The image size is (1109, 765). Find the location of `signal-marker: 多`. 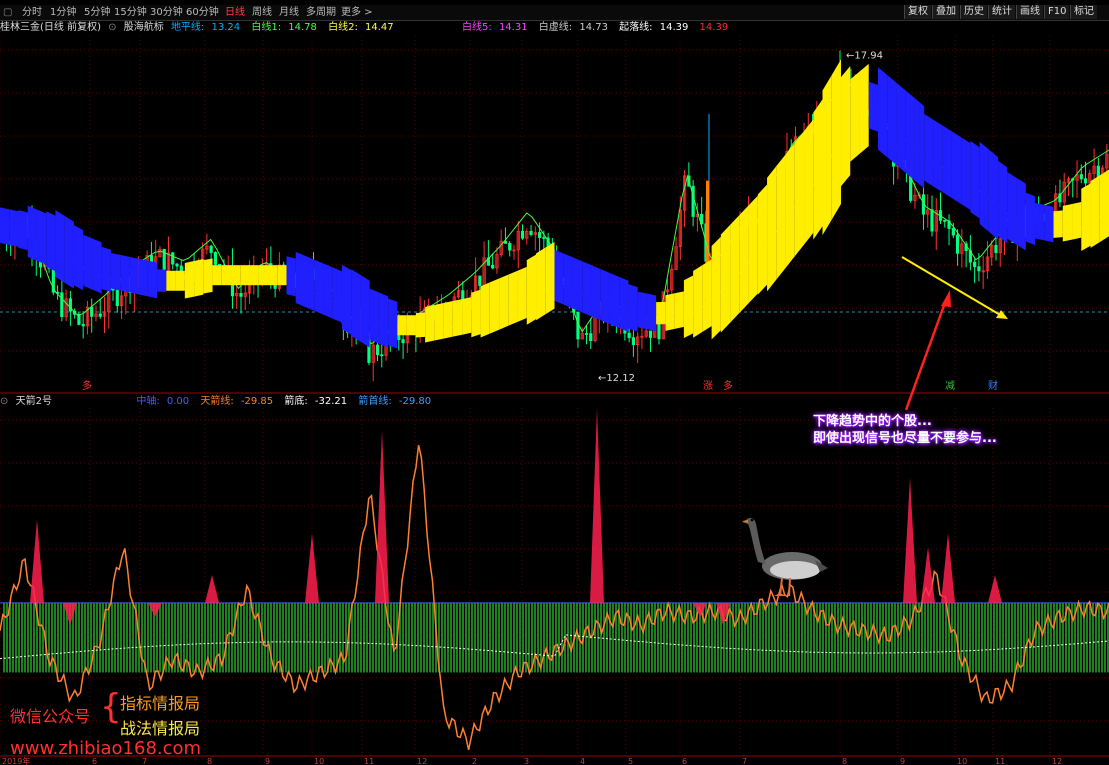

signal-marker: 多 is located at coordinates (728, 385).